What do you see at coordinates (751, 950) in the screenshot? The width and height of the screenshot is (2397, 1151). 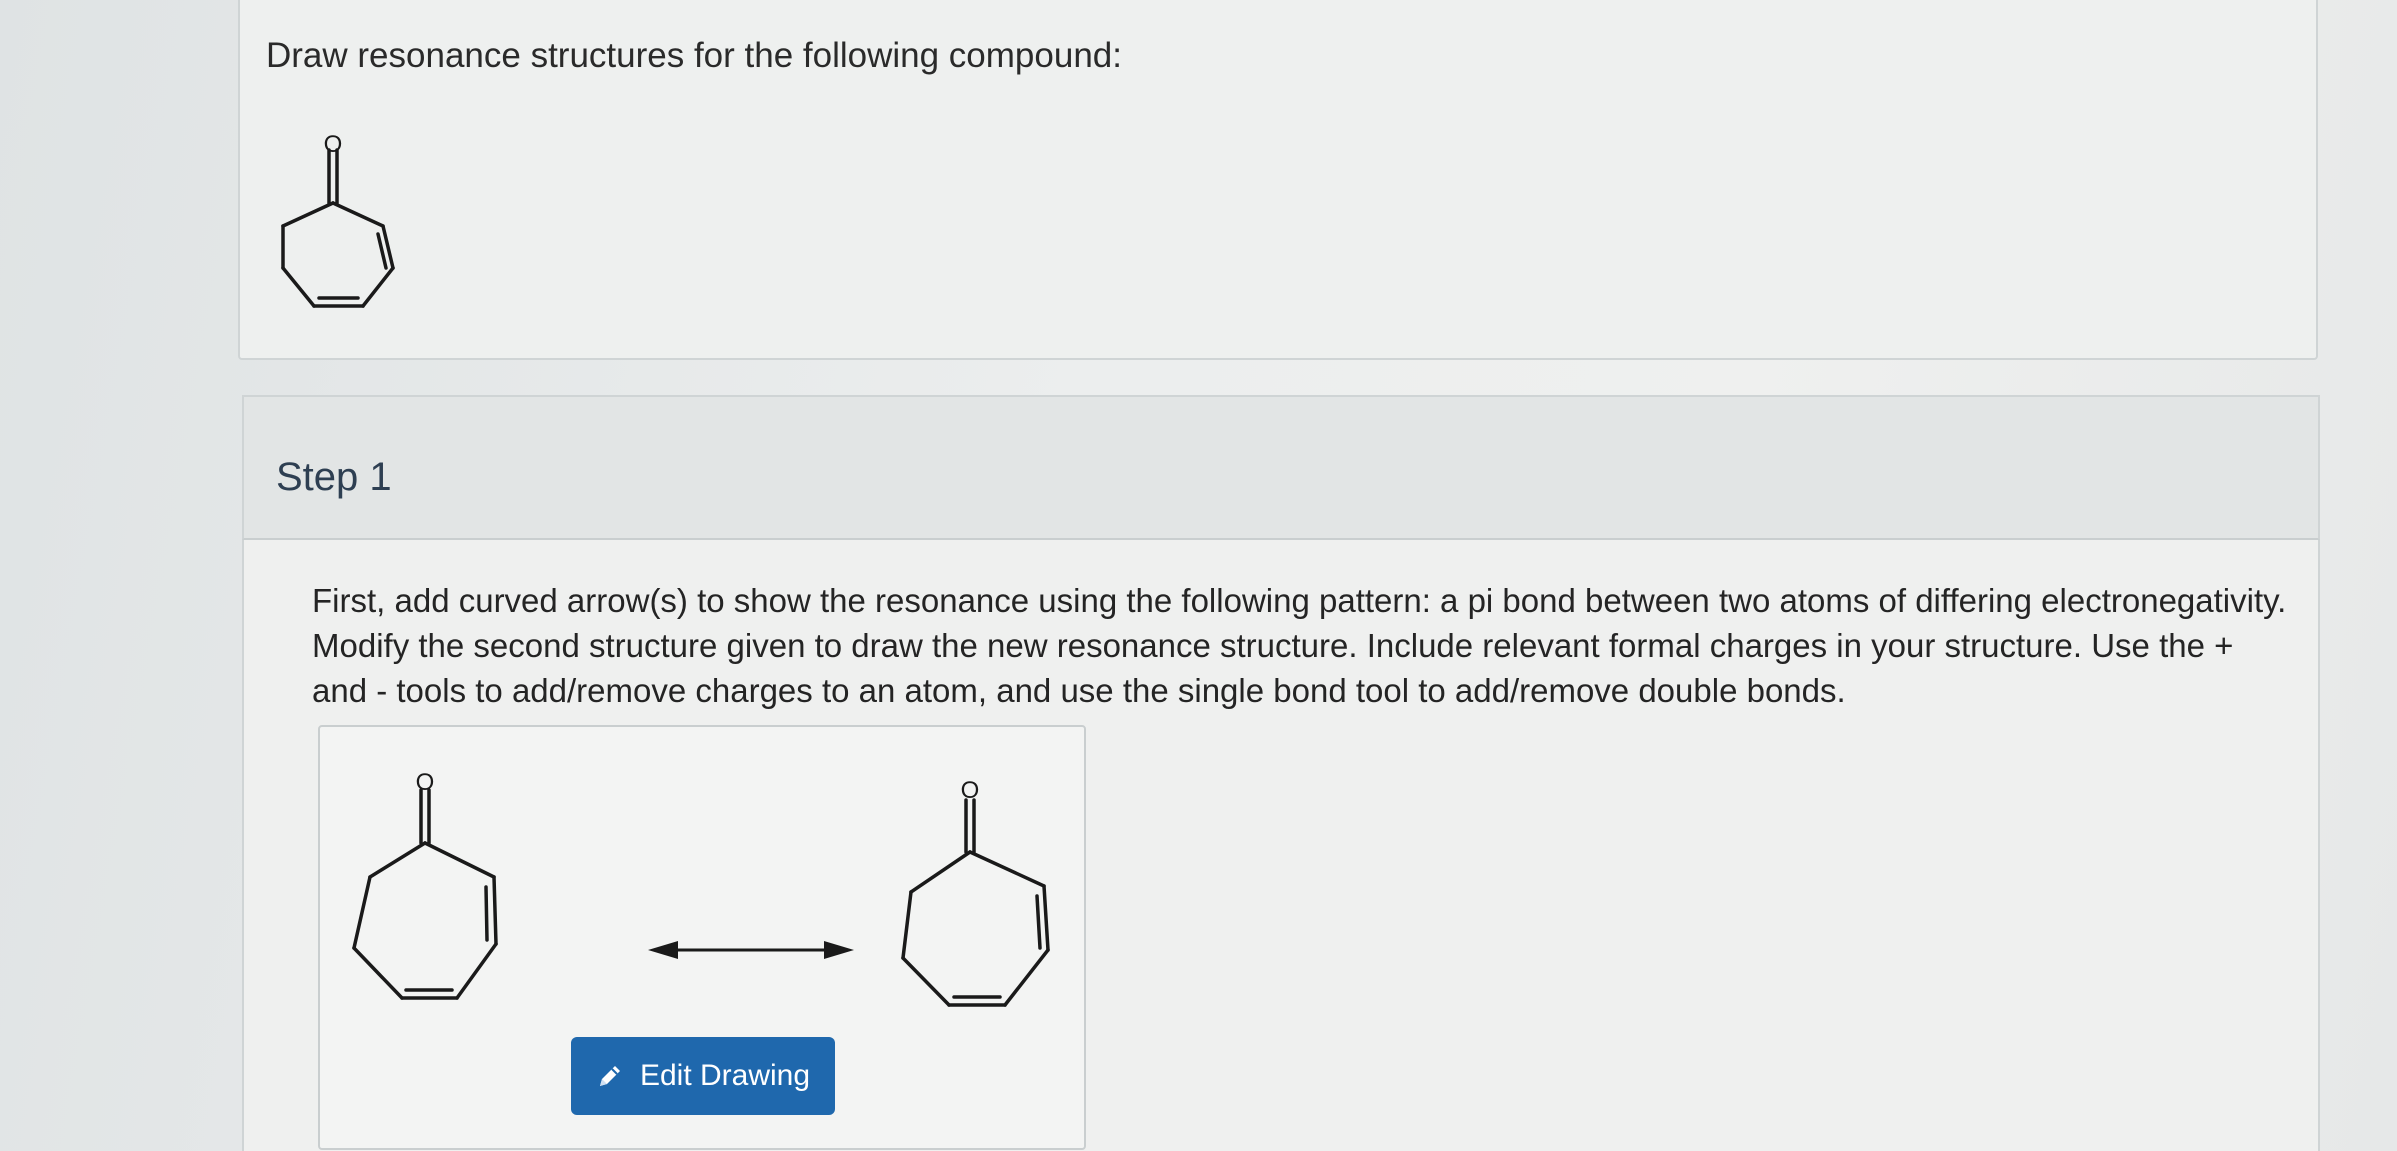 I see `double-headed-resonance-arrow-icon` at bounding box center [751, 950].